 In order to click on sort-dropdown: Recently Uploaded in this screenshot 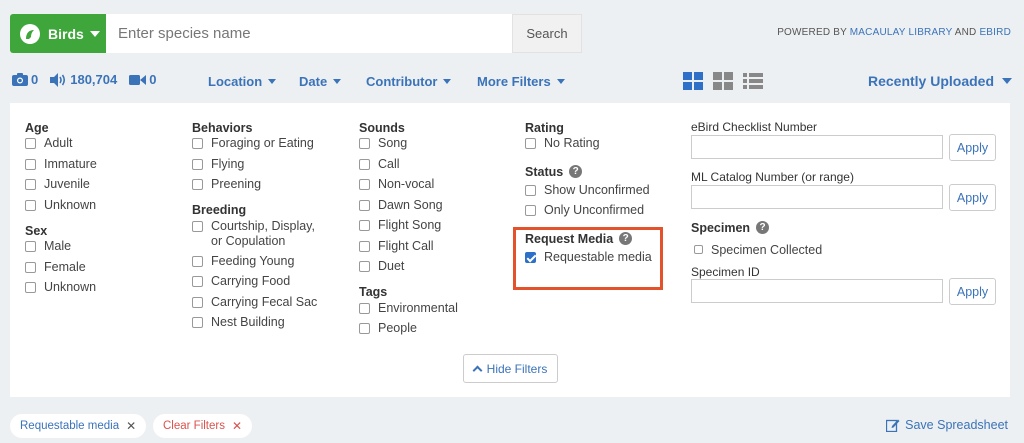, I will do `click(940, 81)`.